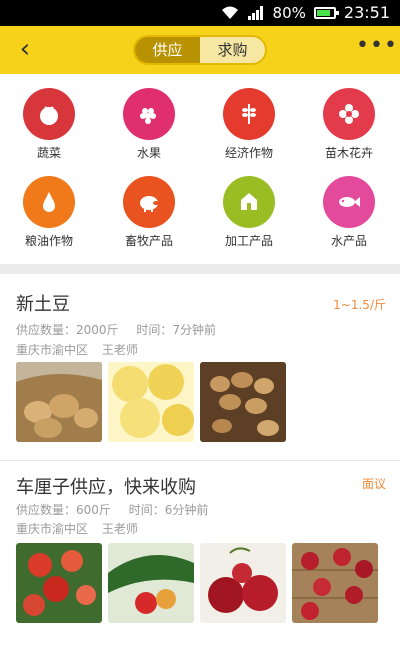  What do you see at coordinates (25, 50) in the screenshot?
I see `chevron-left-icon: ‹` at bounding box center [25, 50].